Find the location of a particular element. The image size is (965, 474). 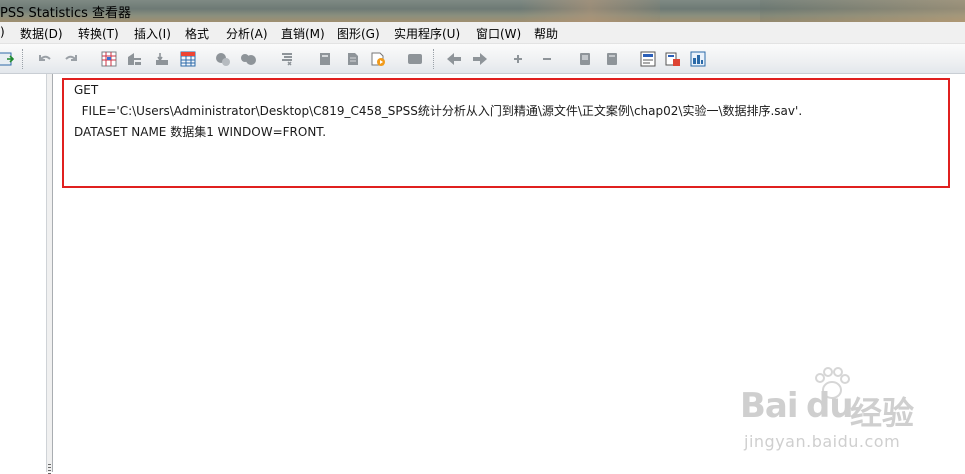

new-output-icon is located at coordinates (325, 59).